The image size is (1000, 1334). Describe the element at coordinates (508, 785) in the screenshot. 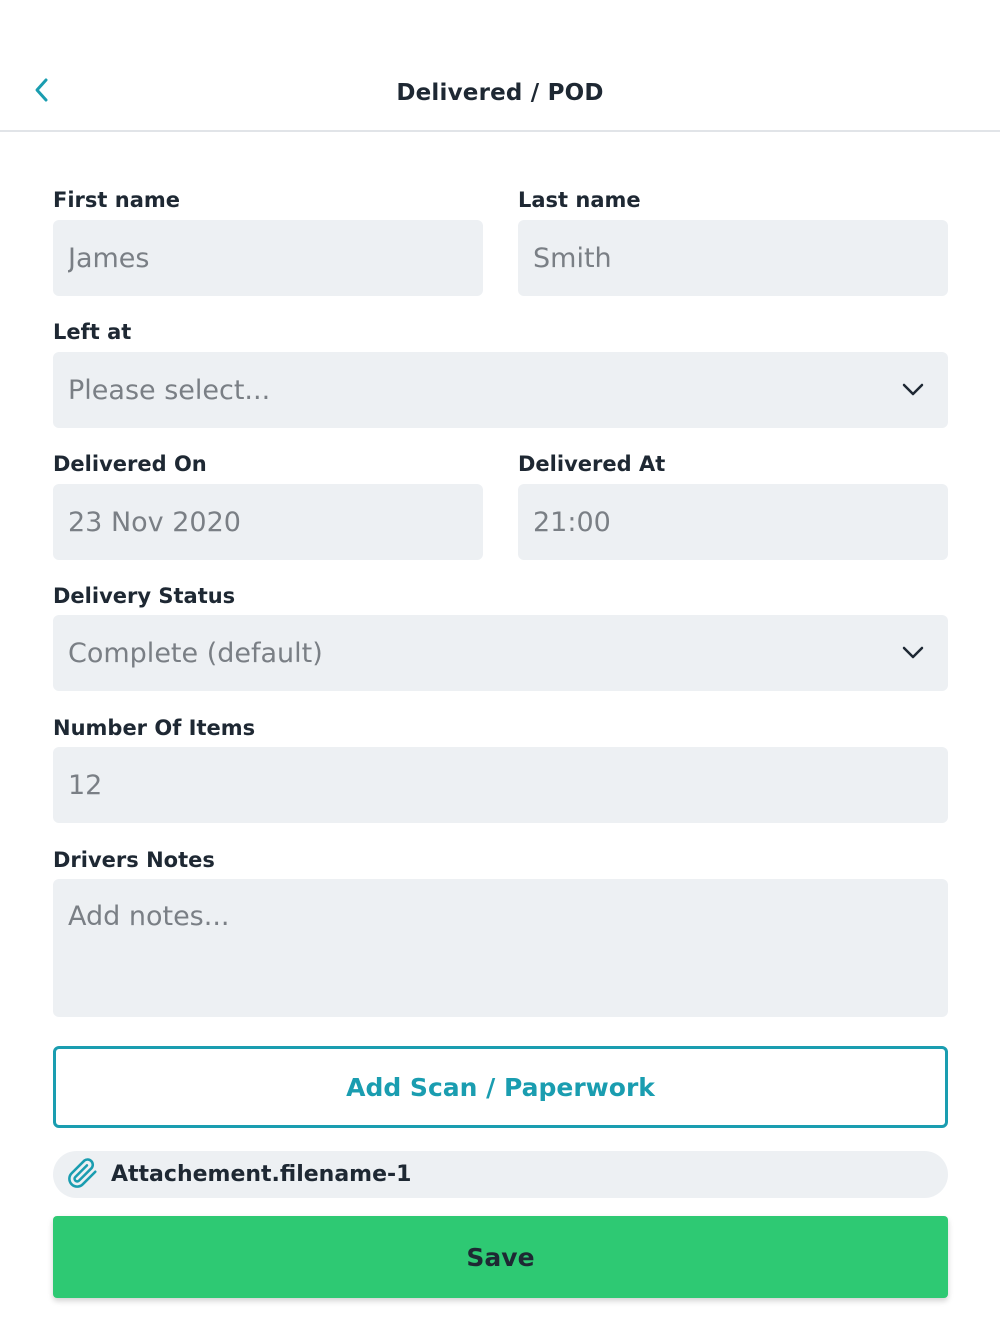

I see `number-of-items-input` at that location.